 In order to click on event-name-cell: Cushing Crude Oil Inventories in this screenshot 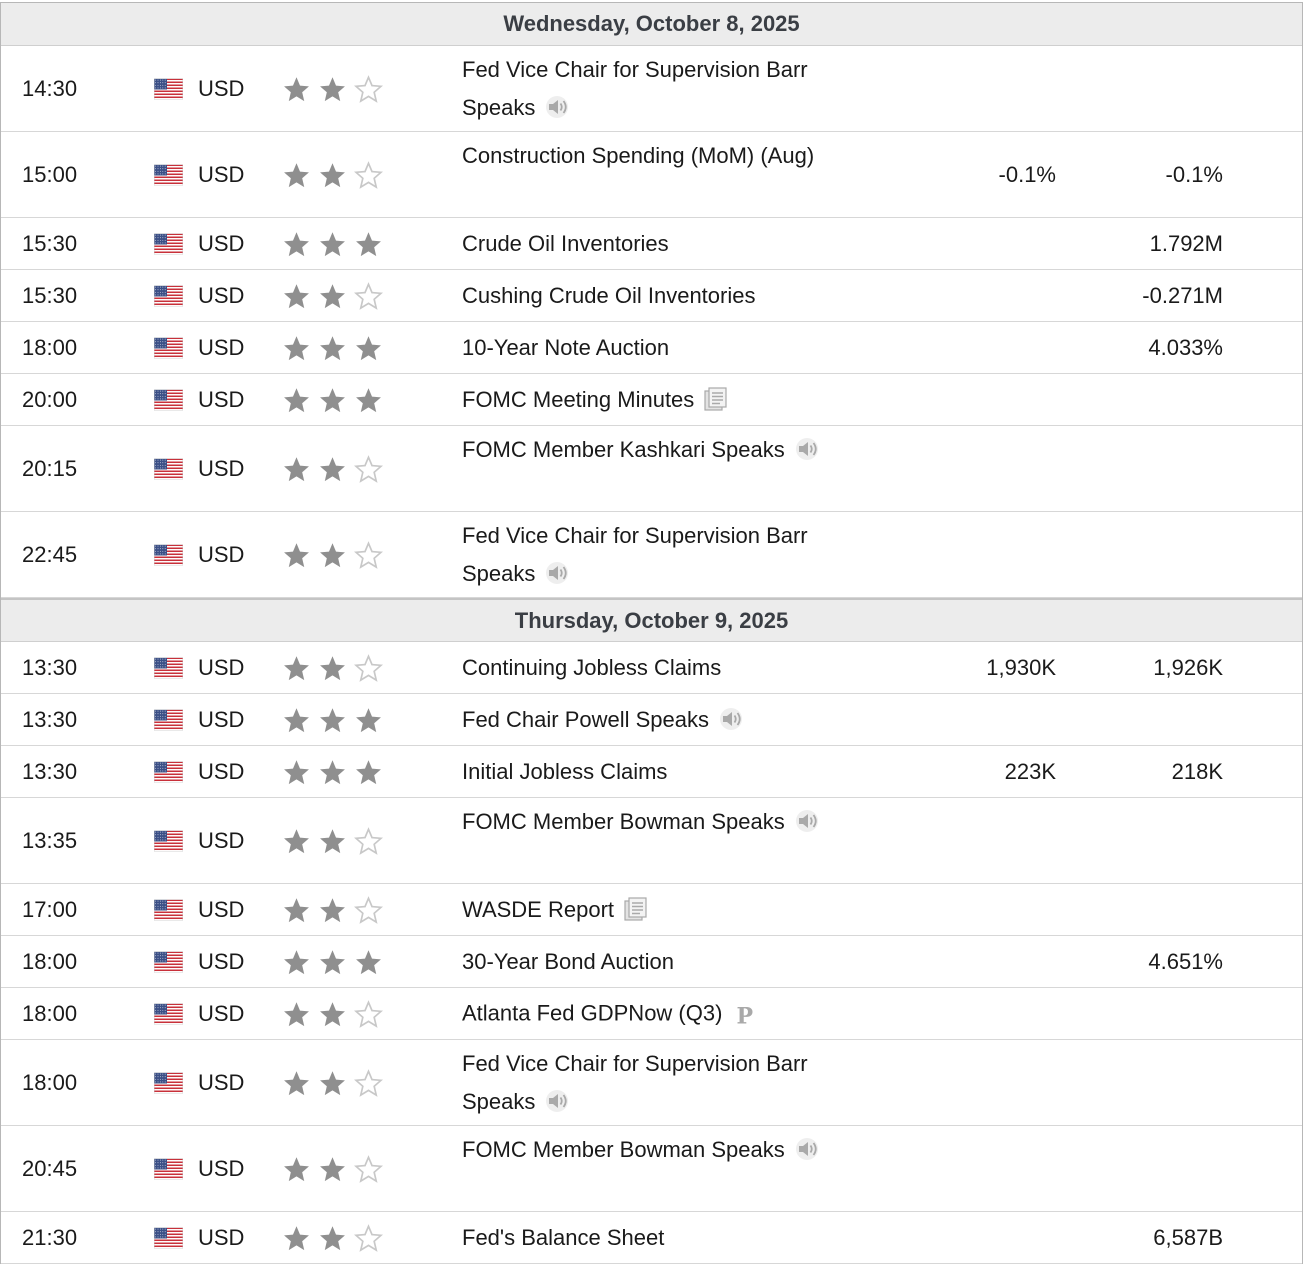, I will do `click(652, 296)`.